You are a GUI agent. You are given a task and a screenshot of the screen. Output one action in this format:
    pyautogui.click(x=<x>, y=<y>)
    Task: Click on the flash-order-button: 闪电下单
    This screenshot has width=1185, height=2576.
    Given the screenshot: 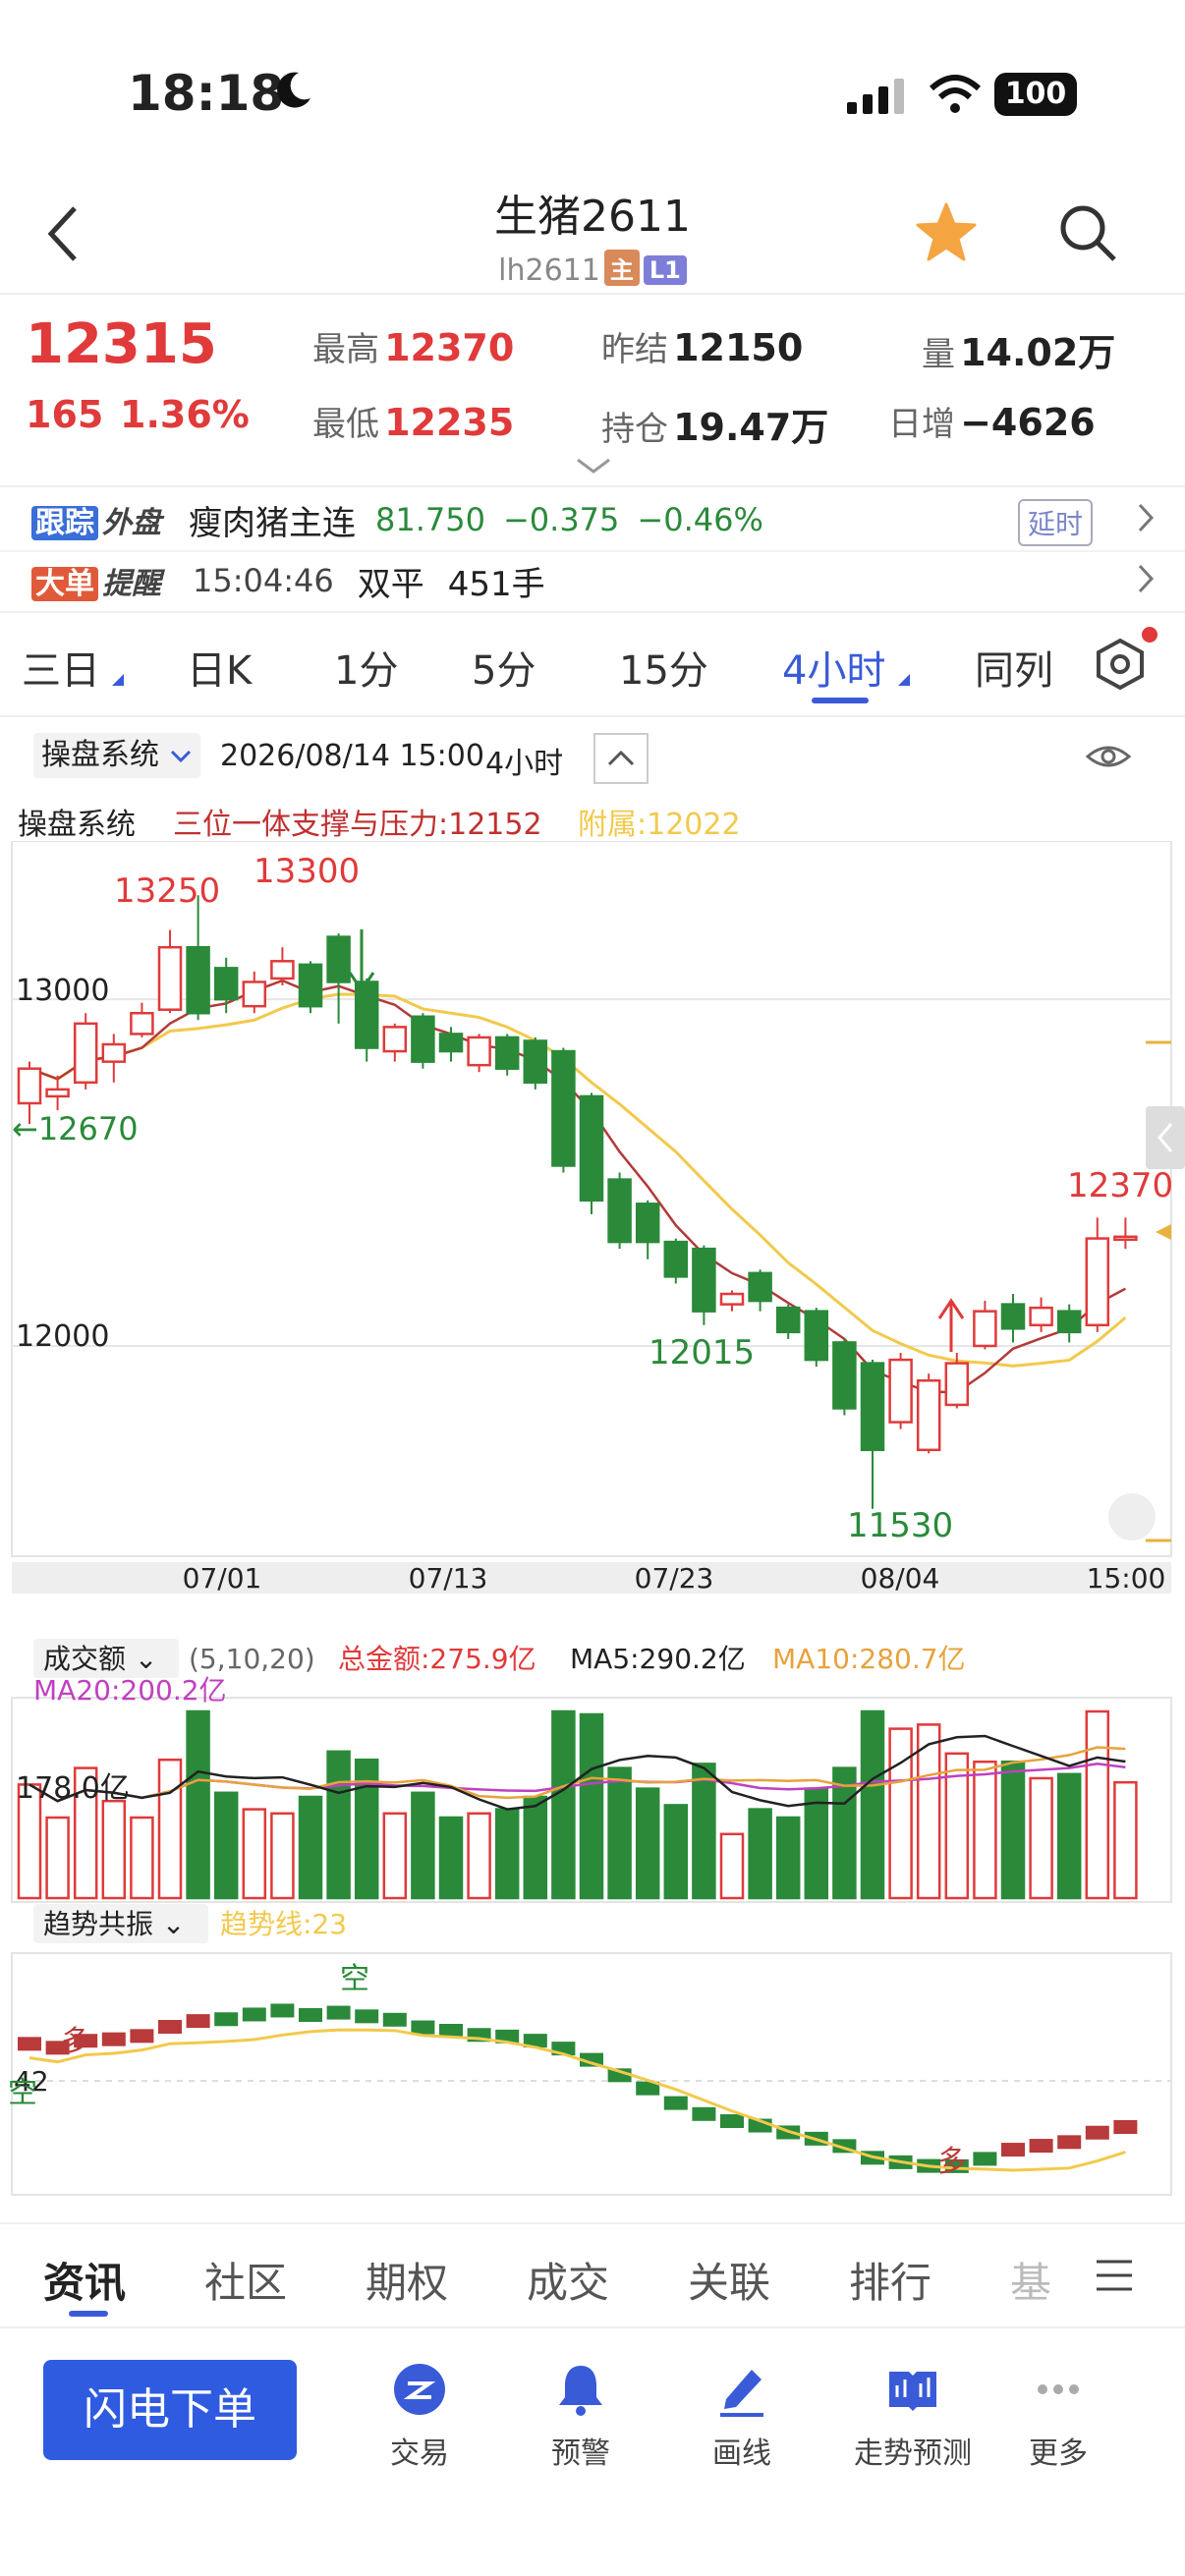 What is the action you would take?
    pyautogui.click(x=170, y=2410)
    